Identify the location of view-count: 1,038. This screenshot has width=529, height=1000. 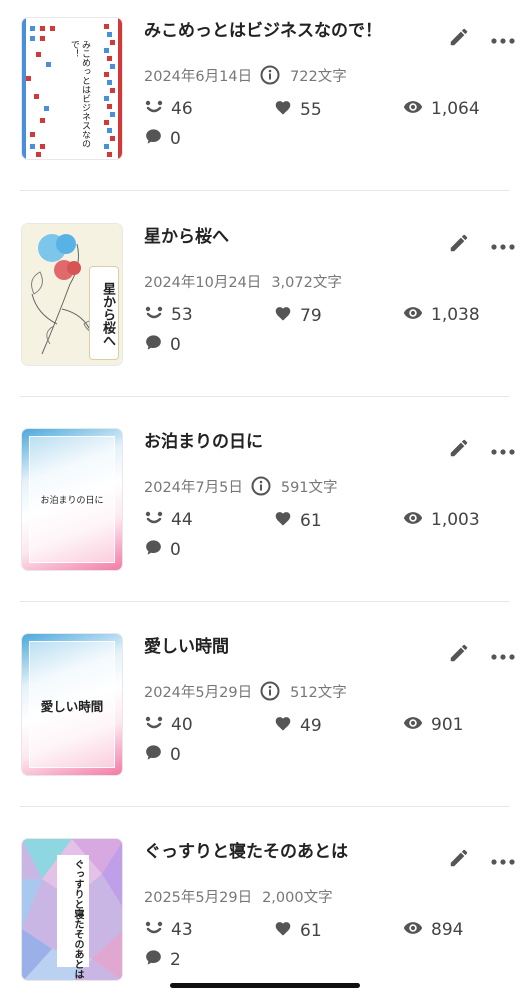
(441, 315).